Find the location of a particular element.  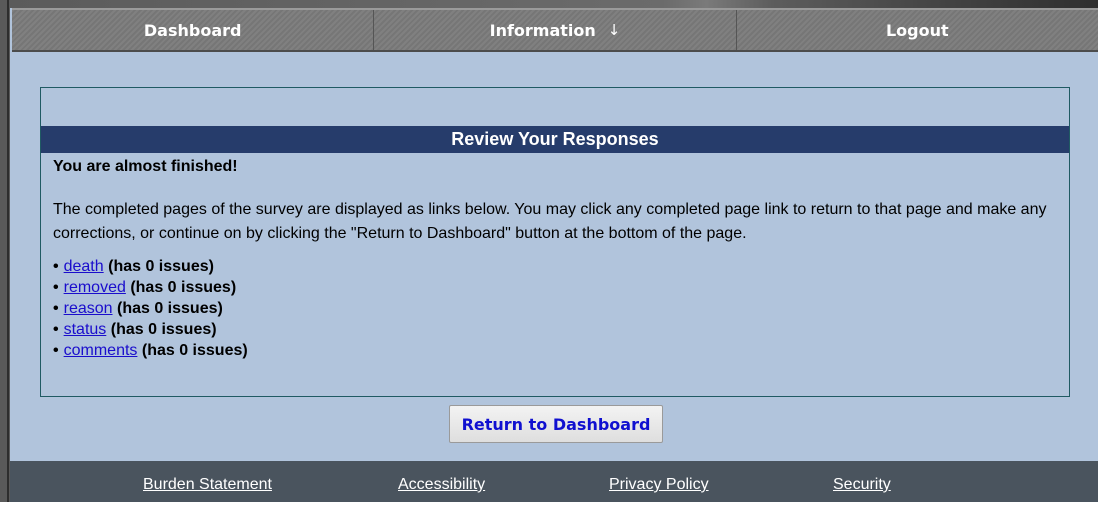

footer-link-burden-statement: Burden Statement is located at coordinates (207, 481).